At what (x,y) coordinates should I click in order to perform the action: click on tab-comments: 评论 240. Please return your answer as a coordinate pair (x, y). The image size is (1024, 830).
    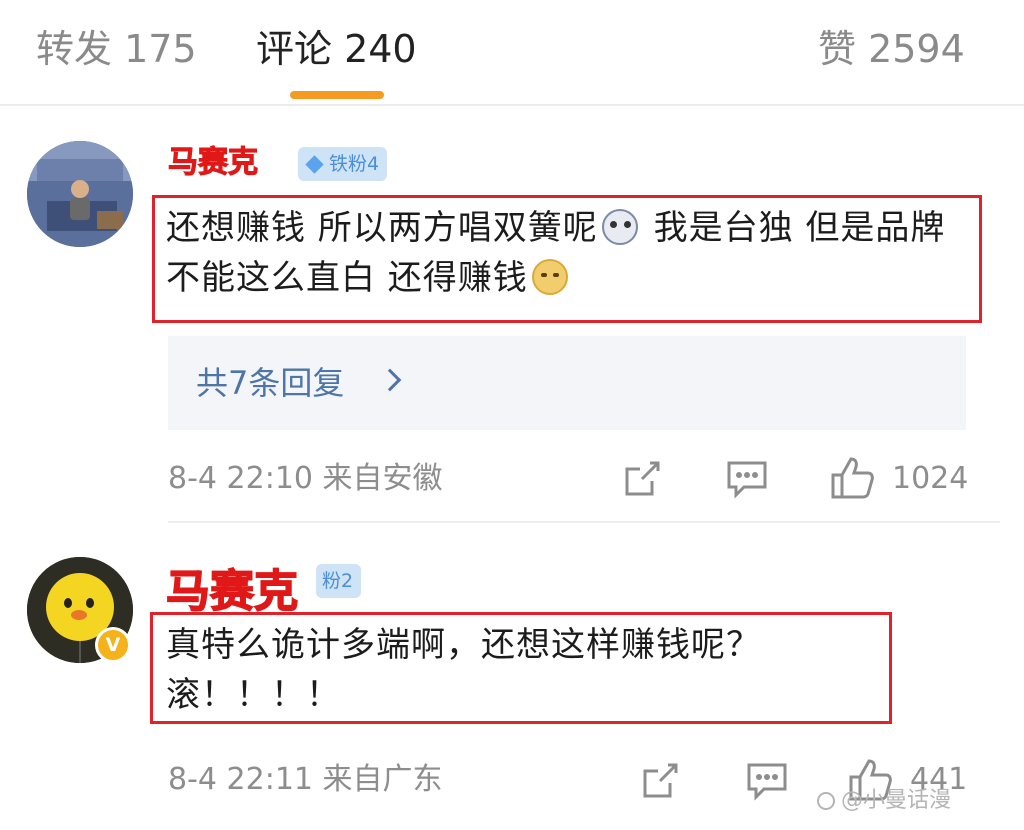
    Looking at the image, I should click on (336, 49).